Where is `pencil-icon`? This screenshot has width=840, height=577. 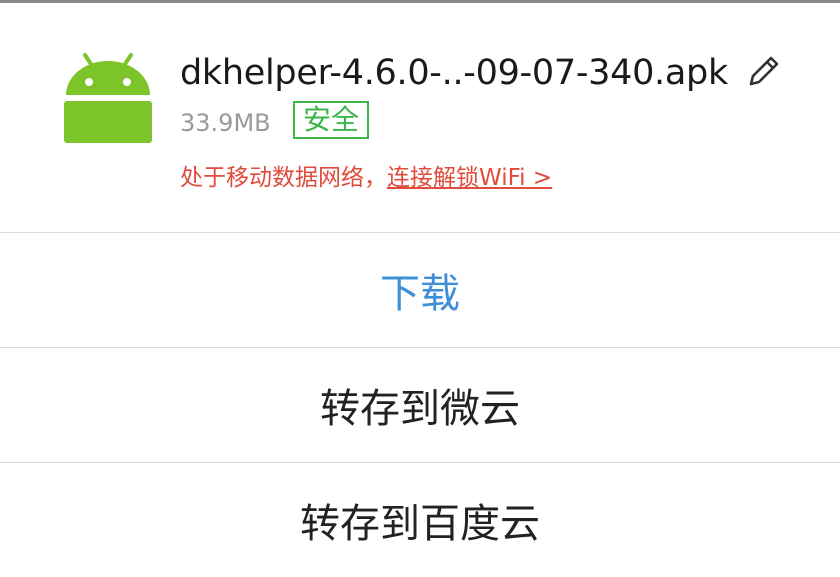 pencil-icon is located at coordinates (764, 71).